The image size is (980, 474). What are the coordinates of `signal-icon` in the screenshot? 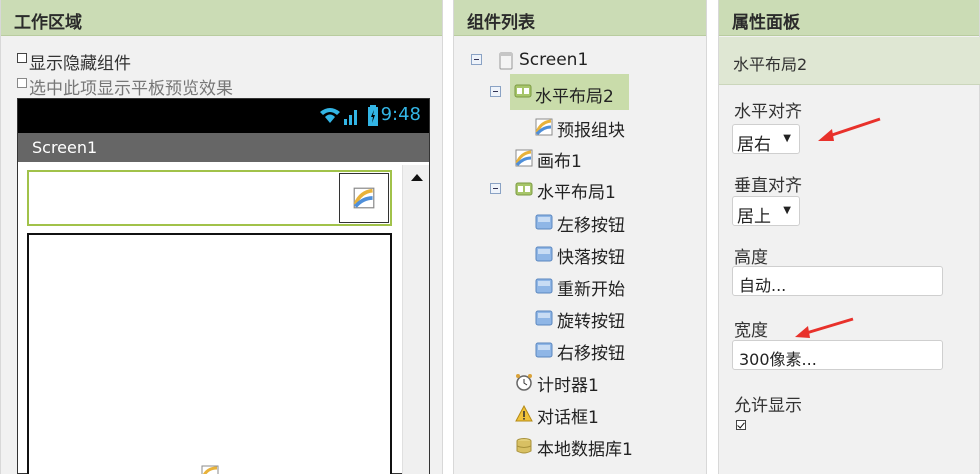 It's located at (338, 116).